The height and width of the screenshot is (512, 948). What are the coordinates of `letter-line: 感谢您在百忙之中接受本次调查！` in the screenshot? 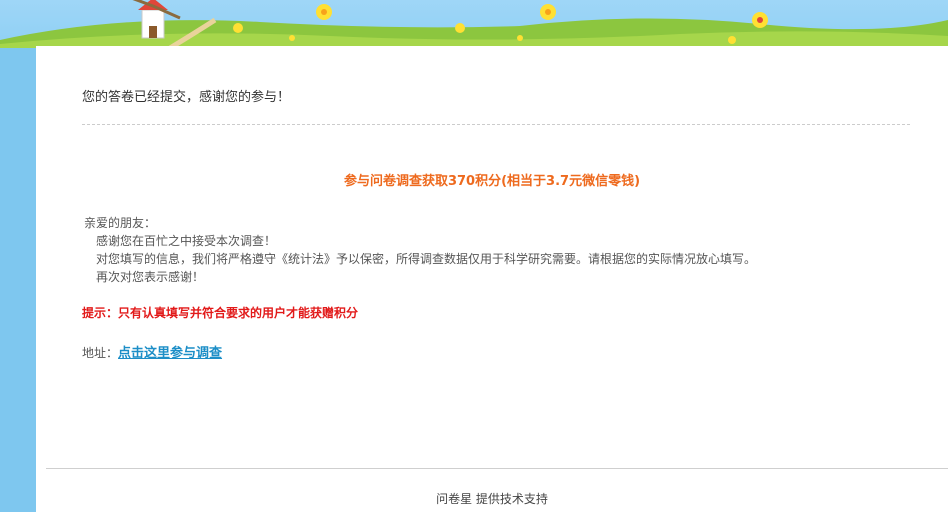 It's located at (186, 241).